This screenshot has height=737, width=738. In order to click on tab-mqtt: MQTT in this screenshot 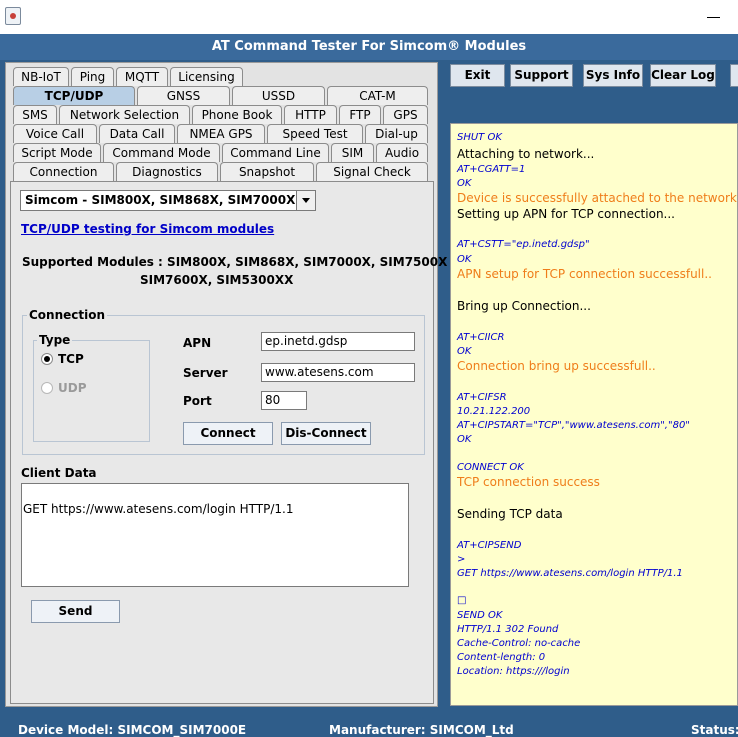, I will do `click(142, 76)`.